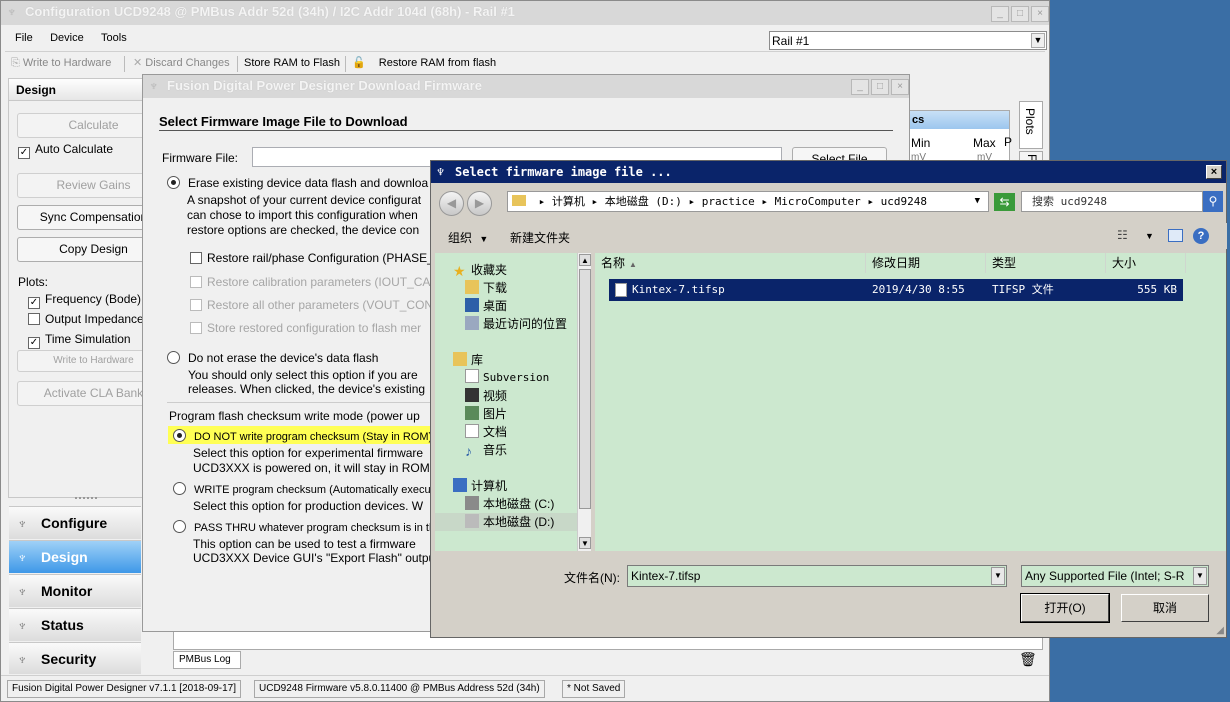 The width and height of the screenshot is (1230, 702). What do you see at coordinates (310, 282) in the screenshot?
I see `restore-calibration-checkbox: Restore calibration parameters (IOUT_CA` at bounding box center [310, 282].